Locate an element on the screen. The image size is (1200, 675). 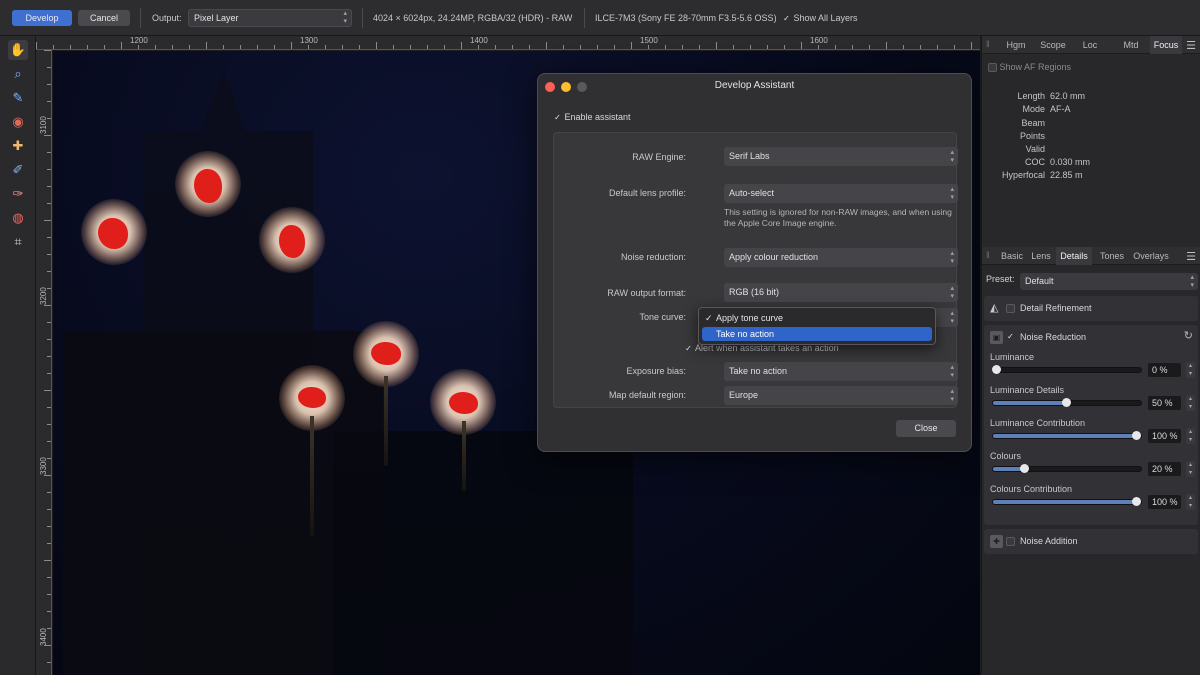
develop-button: Develop is located at coordinates (42, 18).